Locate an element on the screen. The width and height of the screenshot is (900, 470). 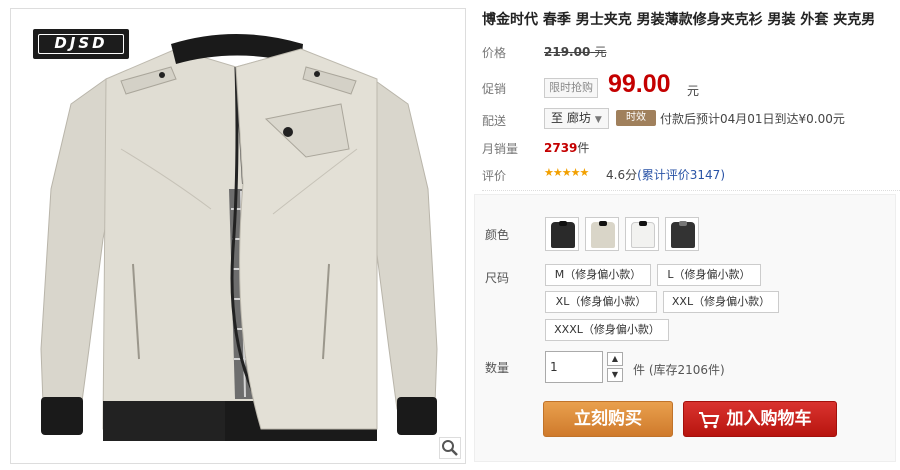
size-option-l: L（修身偏小款） is located at coordinates (709, 275).